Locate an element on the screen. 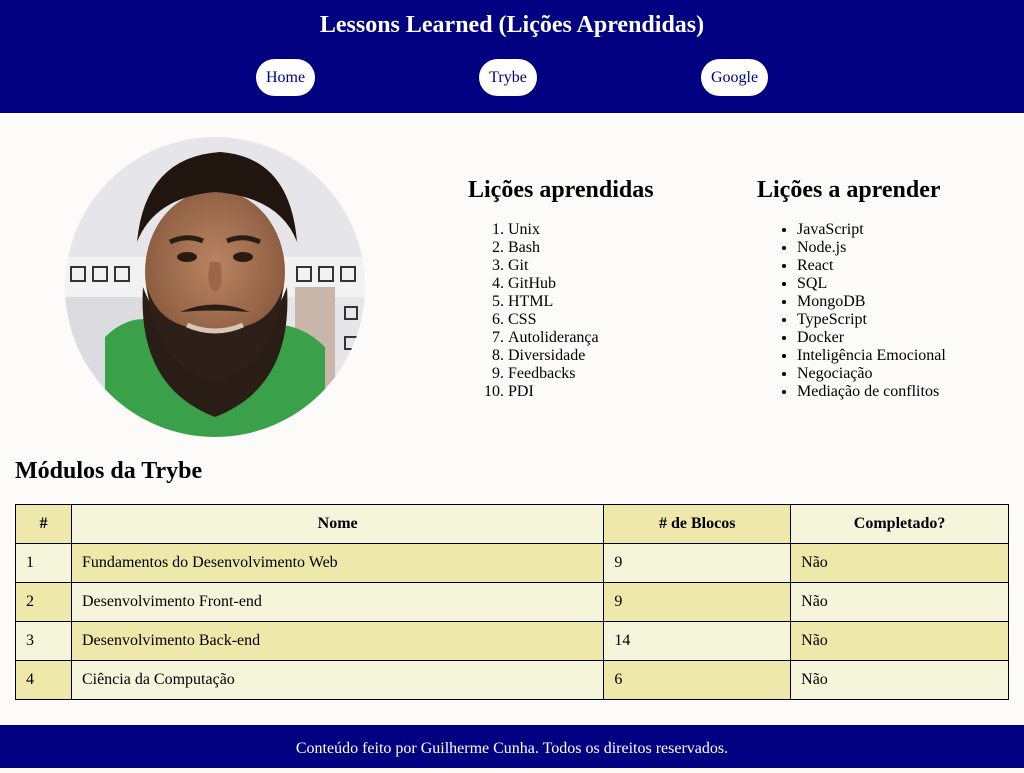  list-item: CSS is located at coordinates (553, 320).